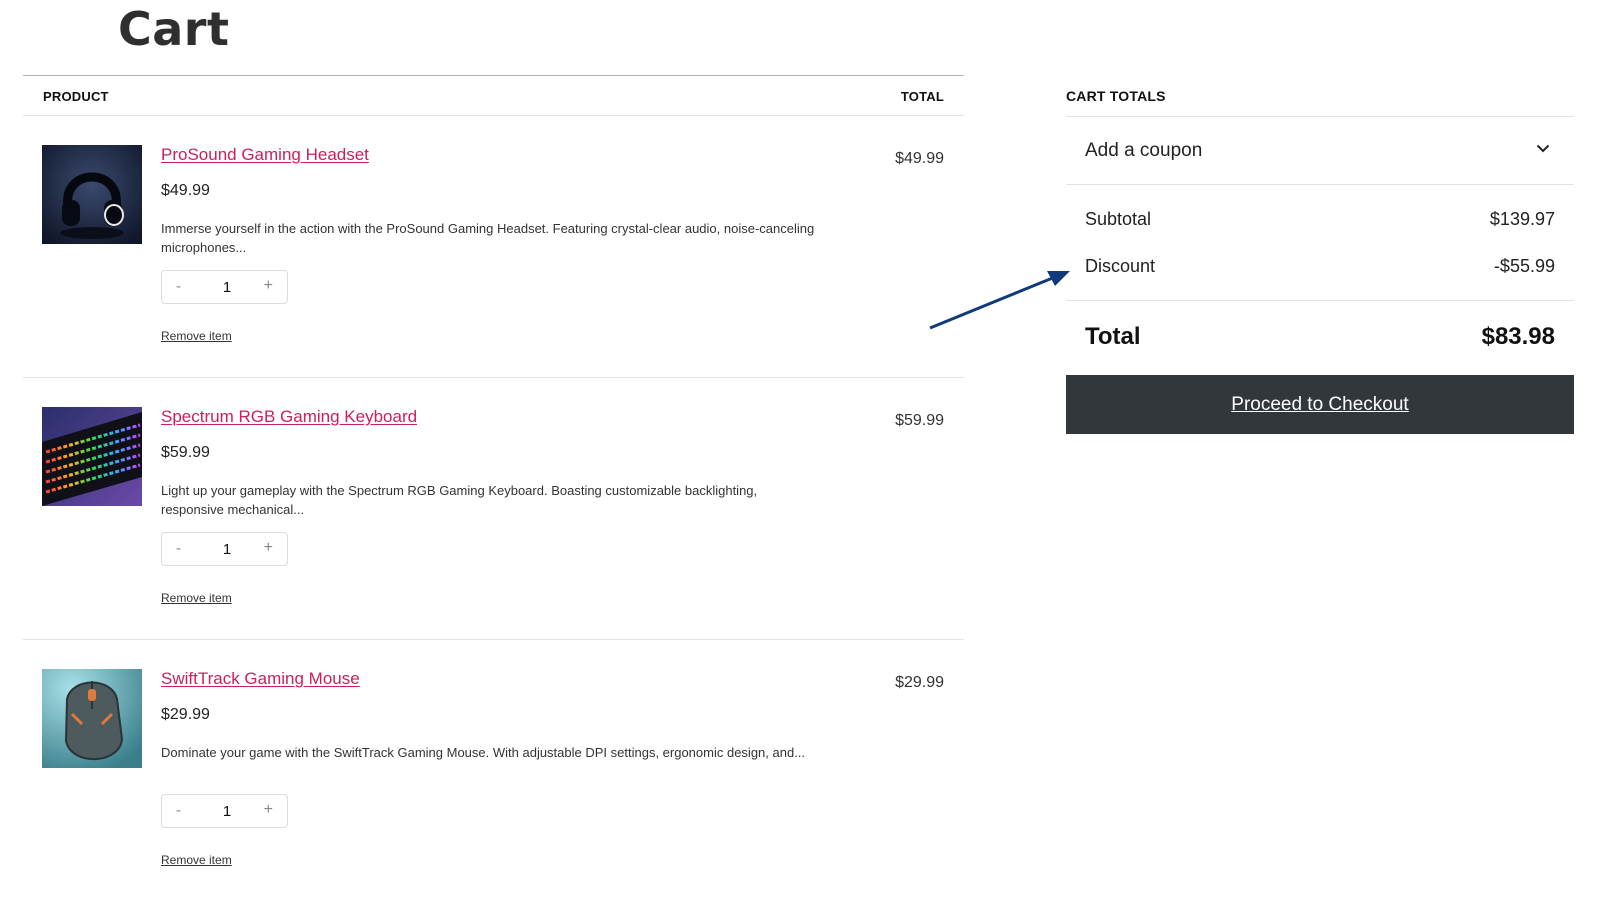 The height and width of the screenshot is (901, 1600). I want to click on column-header-product: PRODUCT, so click(76, 96).